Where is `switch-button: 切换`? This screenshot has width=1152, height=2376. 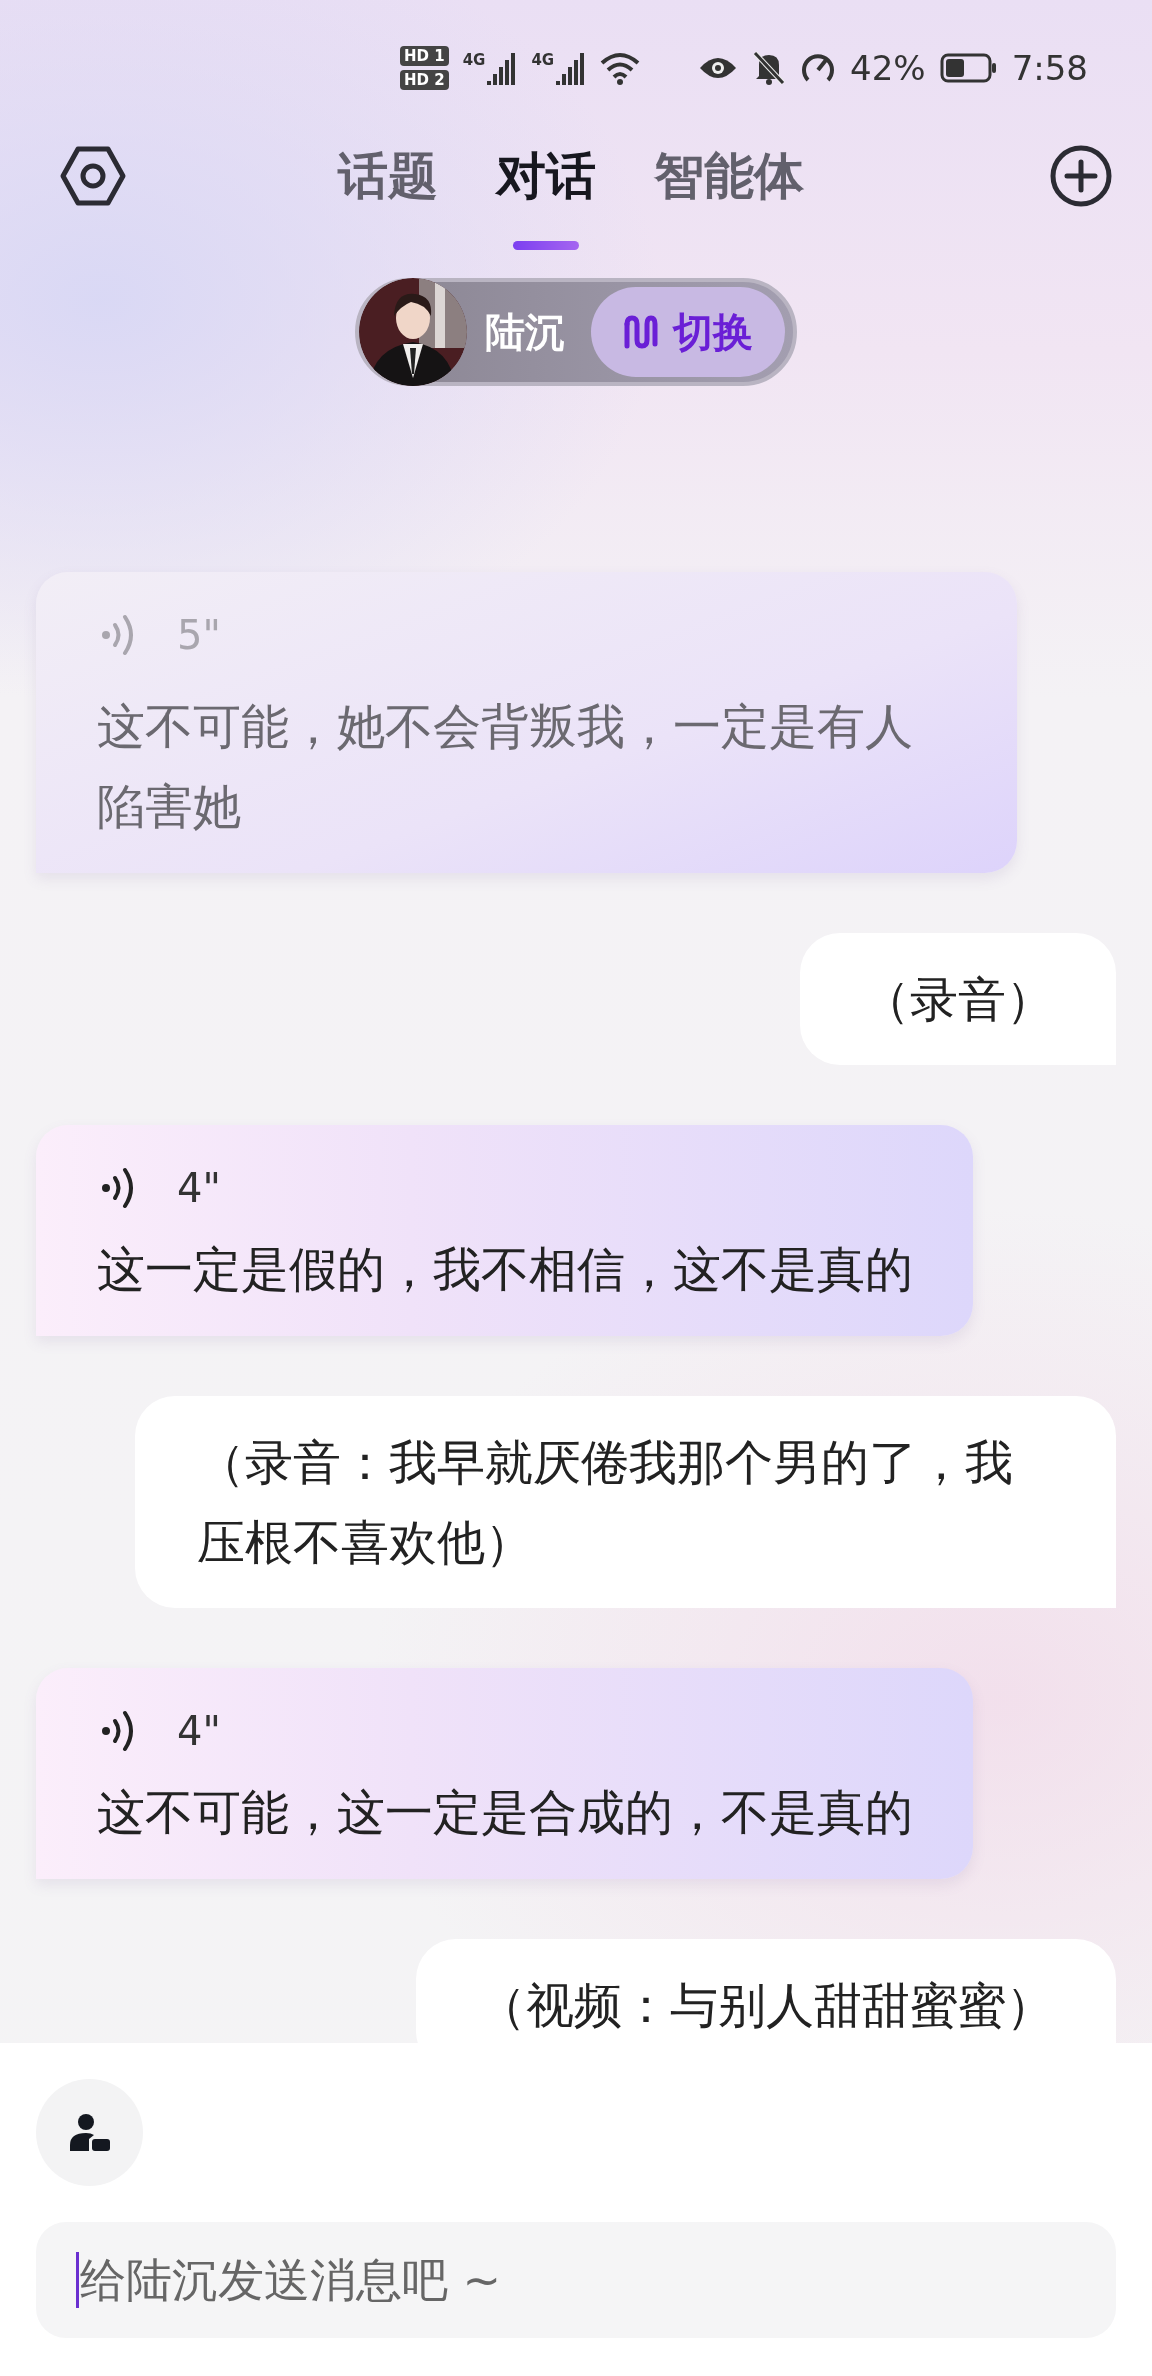
switch-button: 切换 is located at coordinates (688, 332).